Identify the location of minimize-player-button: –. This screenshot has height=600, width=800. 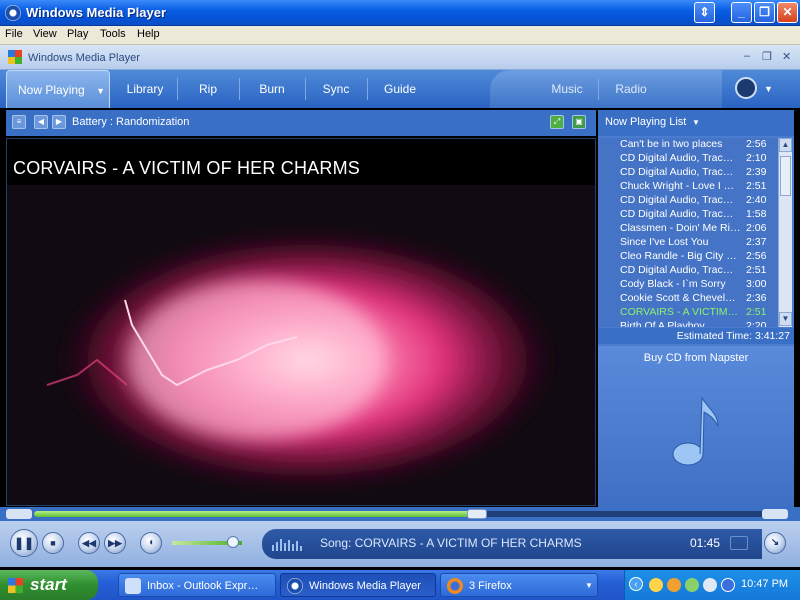
(747, 56).